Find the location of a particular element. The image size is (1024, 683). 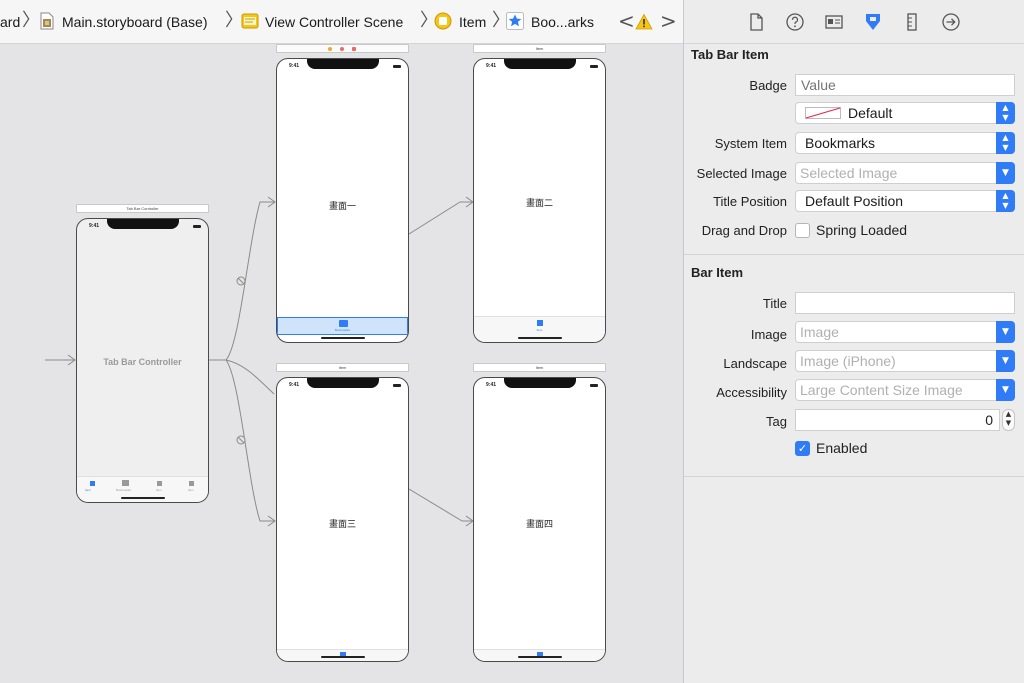

enabled-checkbox: ✓ is located at coordinates (802, 448).